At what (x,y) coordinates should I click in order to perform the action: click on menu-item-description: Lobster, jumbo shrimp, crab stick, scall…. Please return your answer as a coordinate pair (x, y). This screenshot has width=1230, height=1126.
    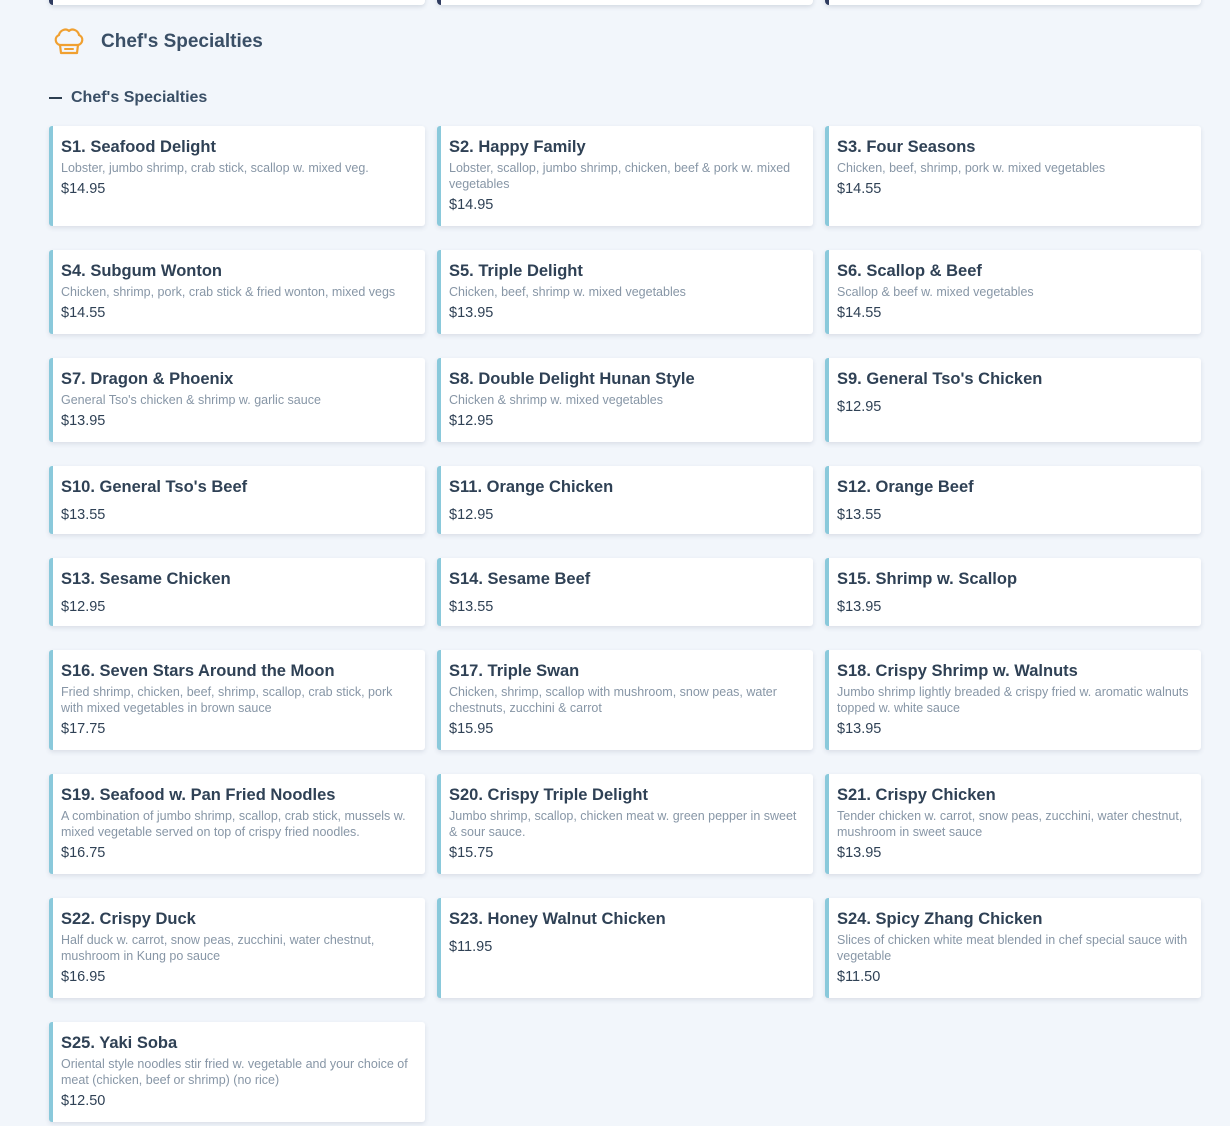
    Looking at the image, I should click on (215, 168).